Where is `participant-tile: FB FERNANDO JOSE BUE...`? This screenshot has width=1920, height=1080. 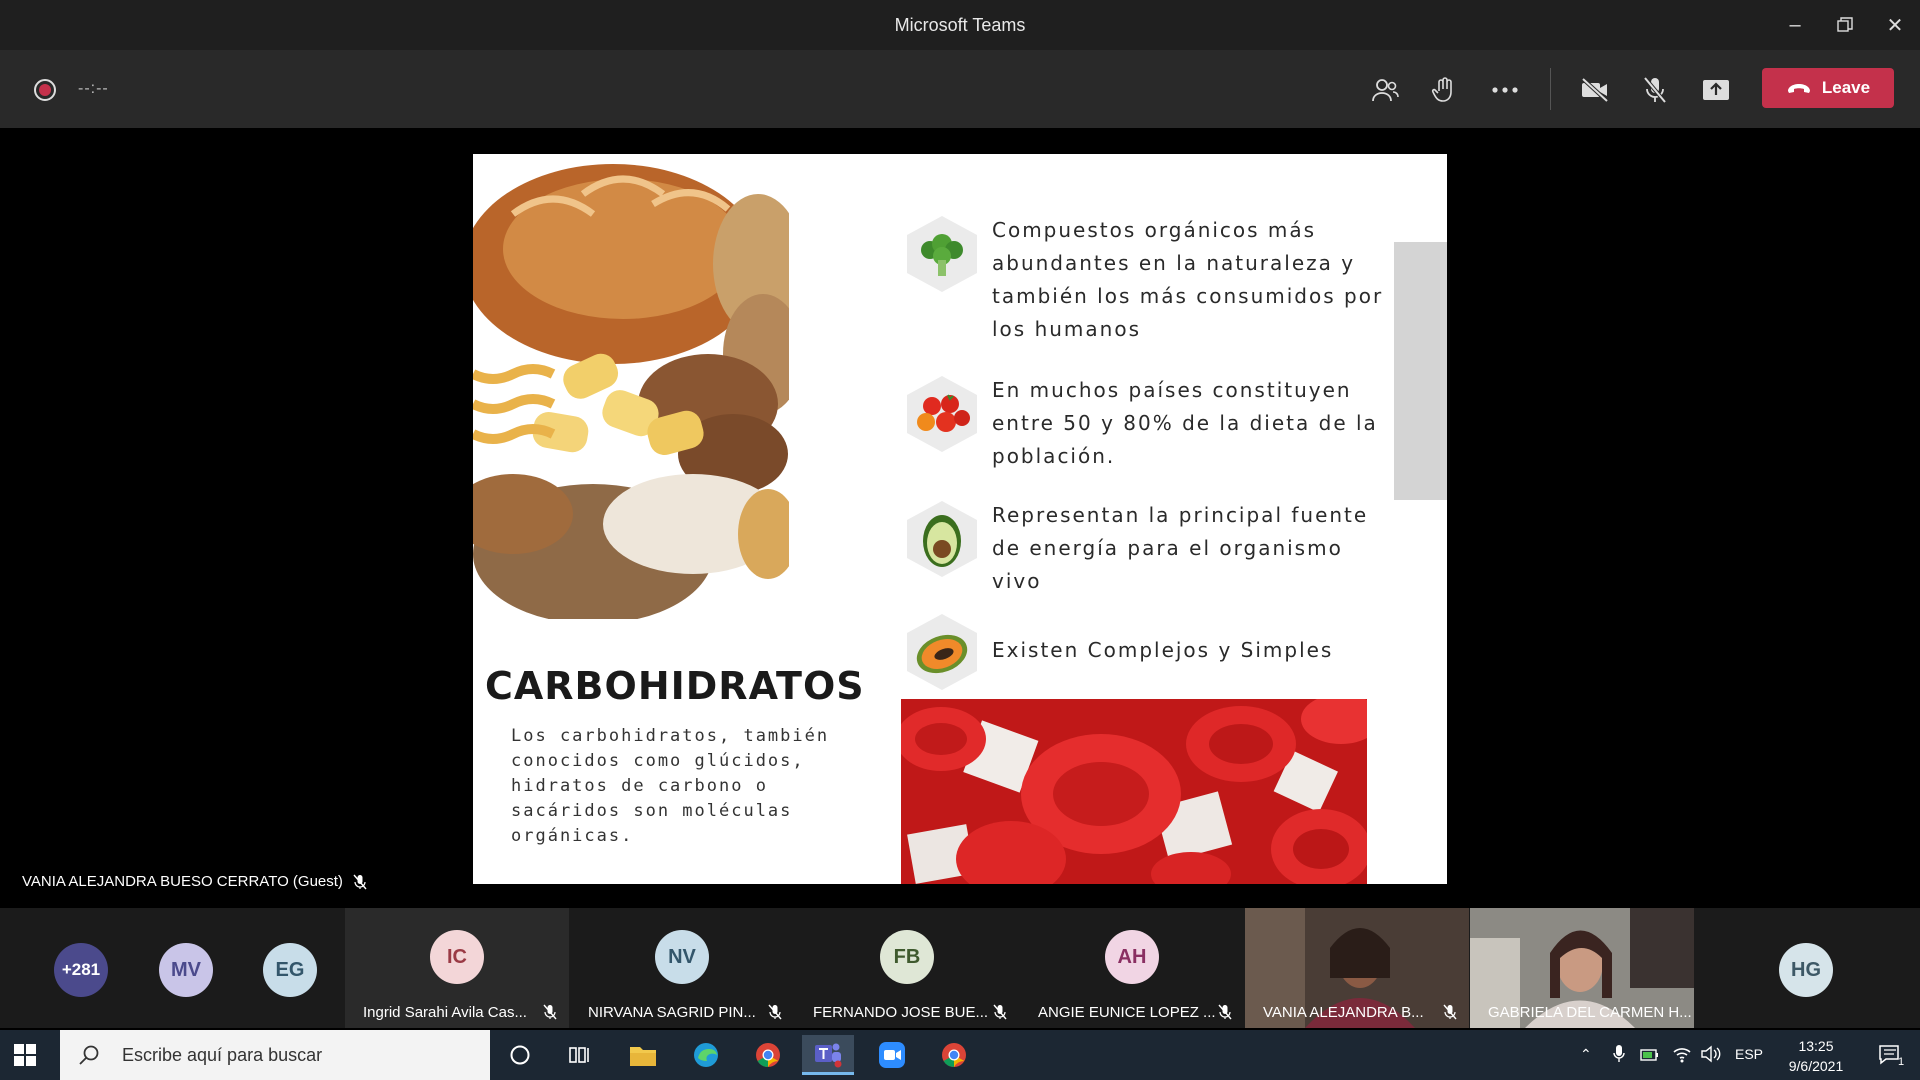 participant-tile: FB FERNANDO JOSE BUE... is located at coordinates (907, 968).